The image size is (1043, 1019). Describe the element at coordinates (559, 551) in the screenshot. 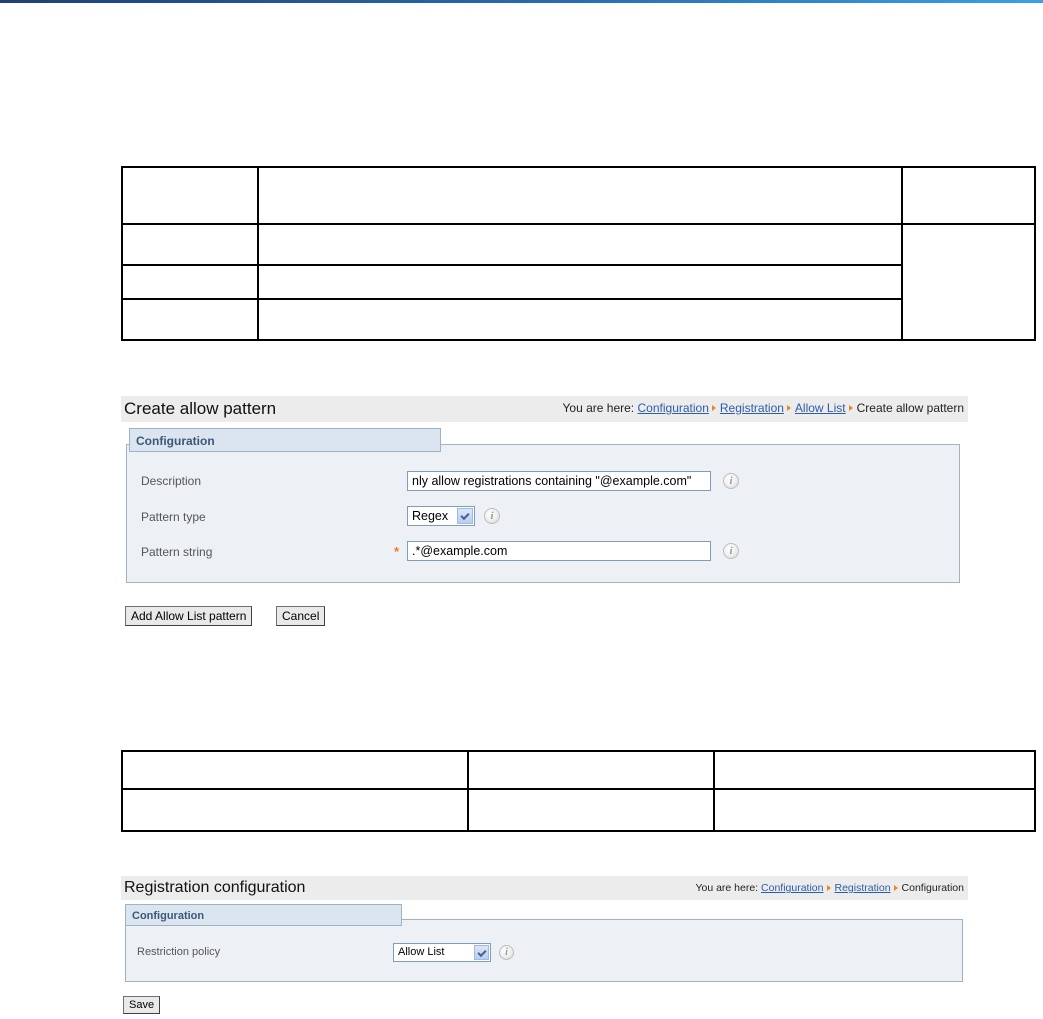

I see `pattern-string-field: .*@example.com` at that location.